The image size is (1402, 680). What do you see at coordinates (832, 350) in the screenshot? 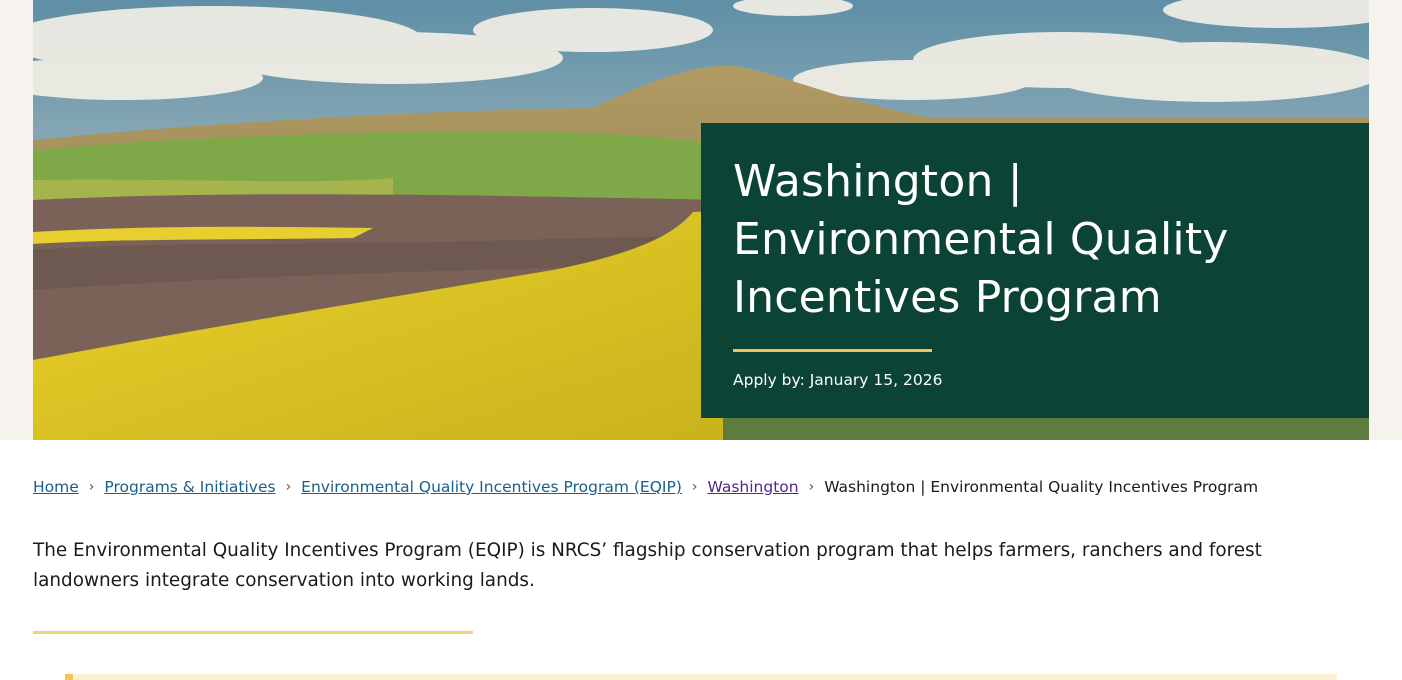
I see `title-divider` at bounding box center [832, 350].